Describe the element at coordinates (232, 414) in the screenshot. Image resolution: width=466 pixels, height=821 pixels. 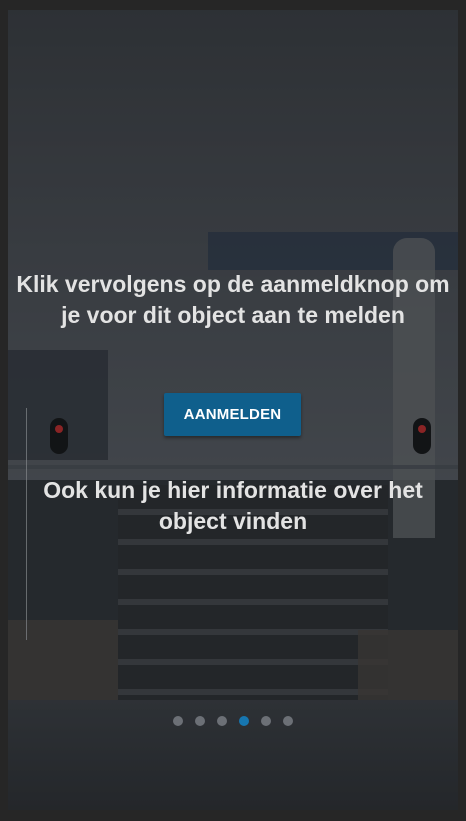
I see `aanmelden-button: AANMELDEN` at that location.